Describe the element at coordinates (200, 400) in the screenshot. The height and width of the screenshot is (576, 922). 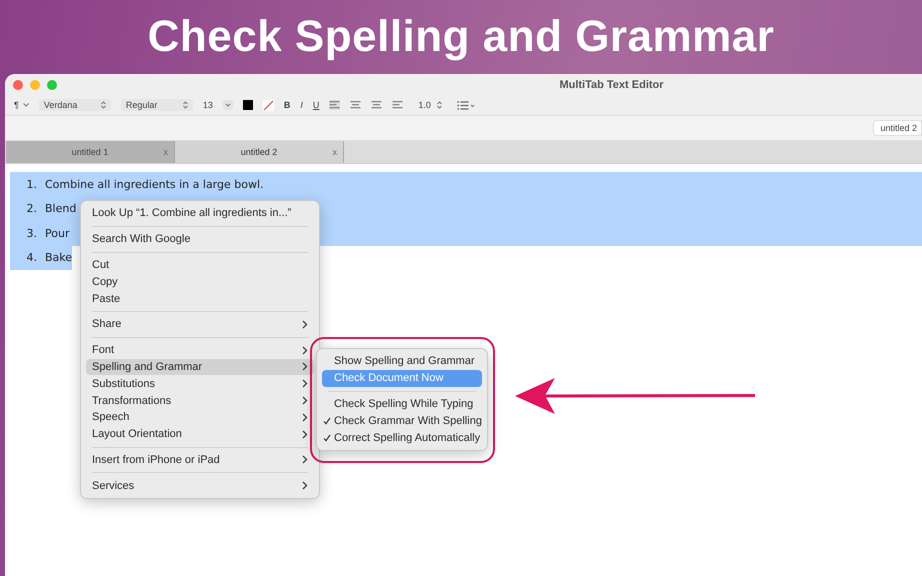
I see `menu-item: Transformations` at that location.